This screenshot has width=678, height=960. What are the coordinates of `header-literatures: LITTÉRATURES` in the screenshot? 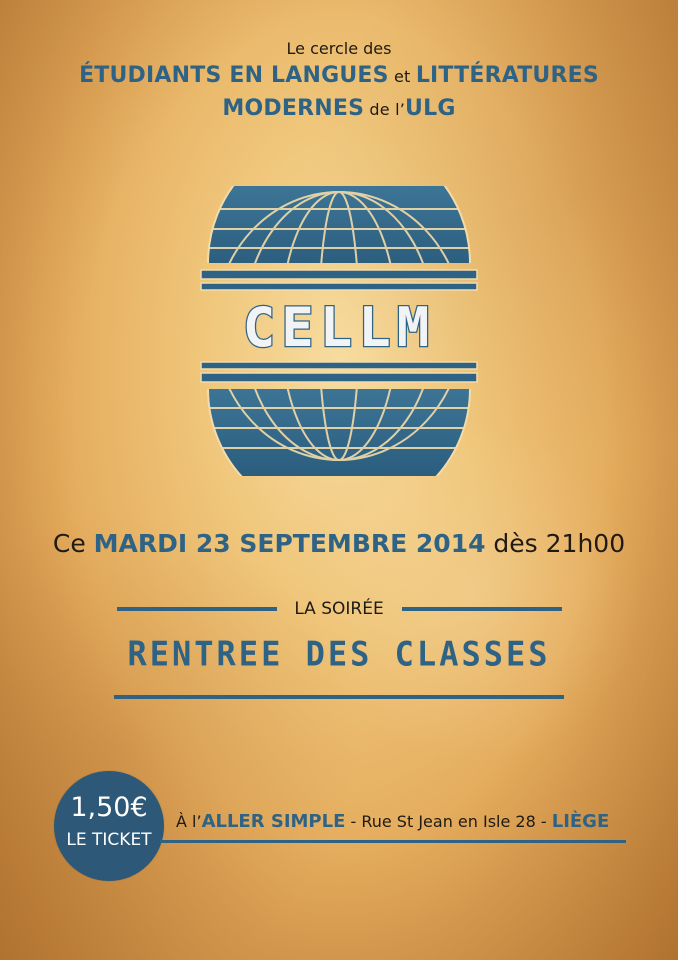 It's located at (507, 75).